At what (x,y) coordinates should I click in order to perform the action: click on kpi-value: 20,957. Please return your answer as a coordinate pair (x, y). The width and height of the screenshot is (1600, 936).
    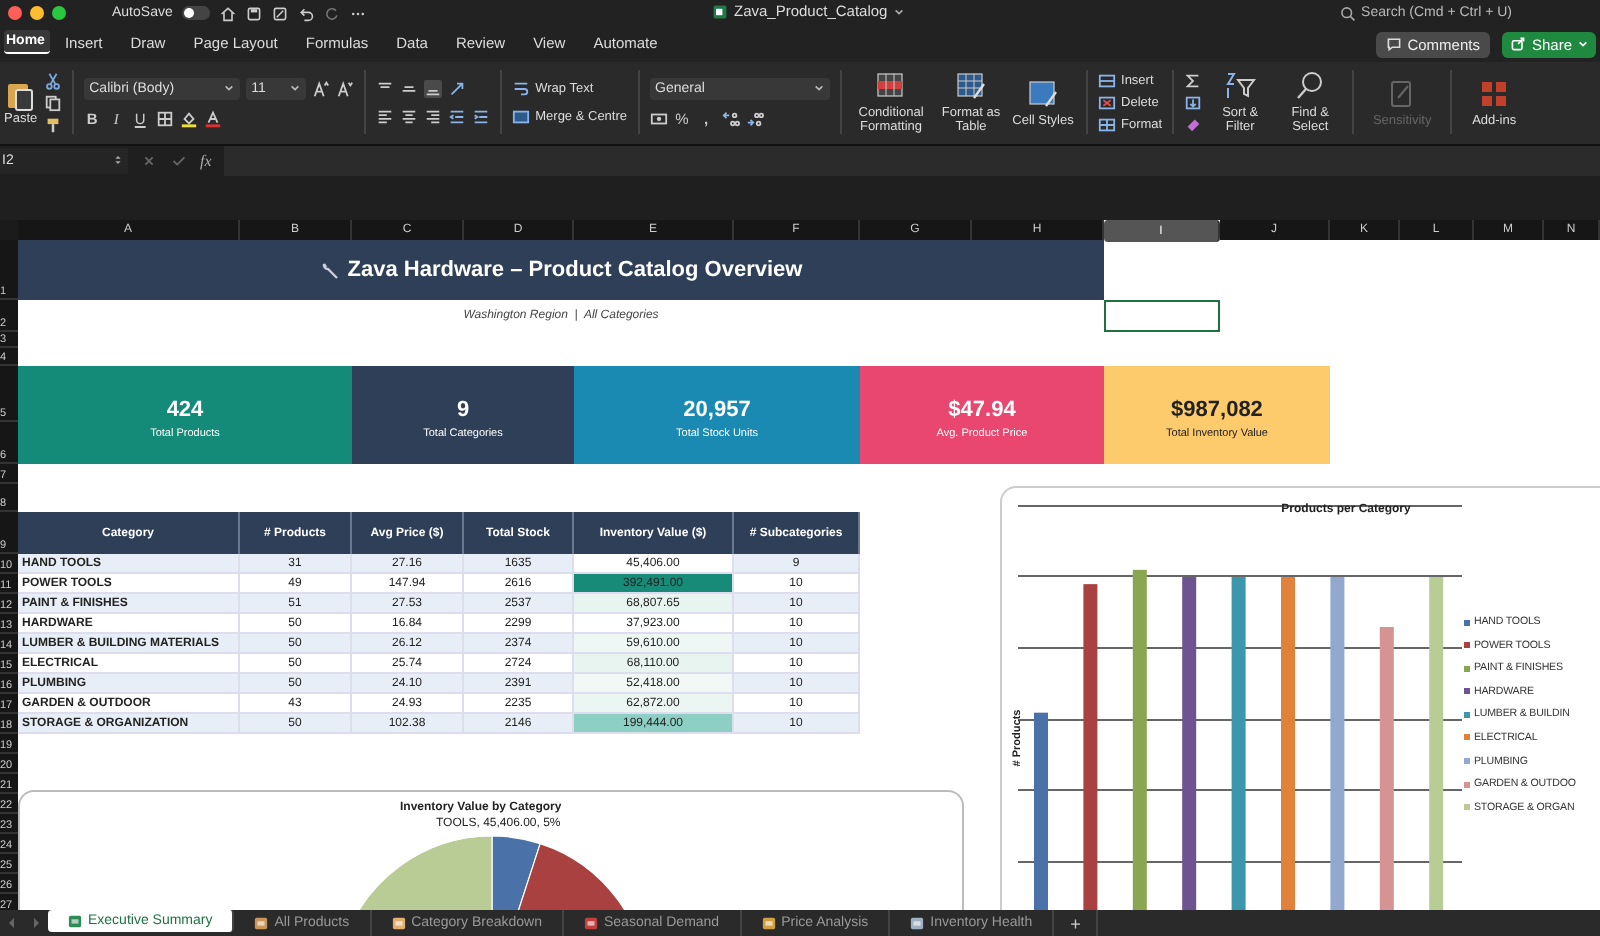
    Looking at the image, I should click on (717, 410).